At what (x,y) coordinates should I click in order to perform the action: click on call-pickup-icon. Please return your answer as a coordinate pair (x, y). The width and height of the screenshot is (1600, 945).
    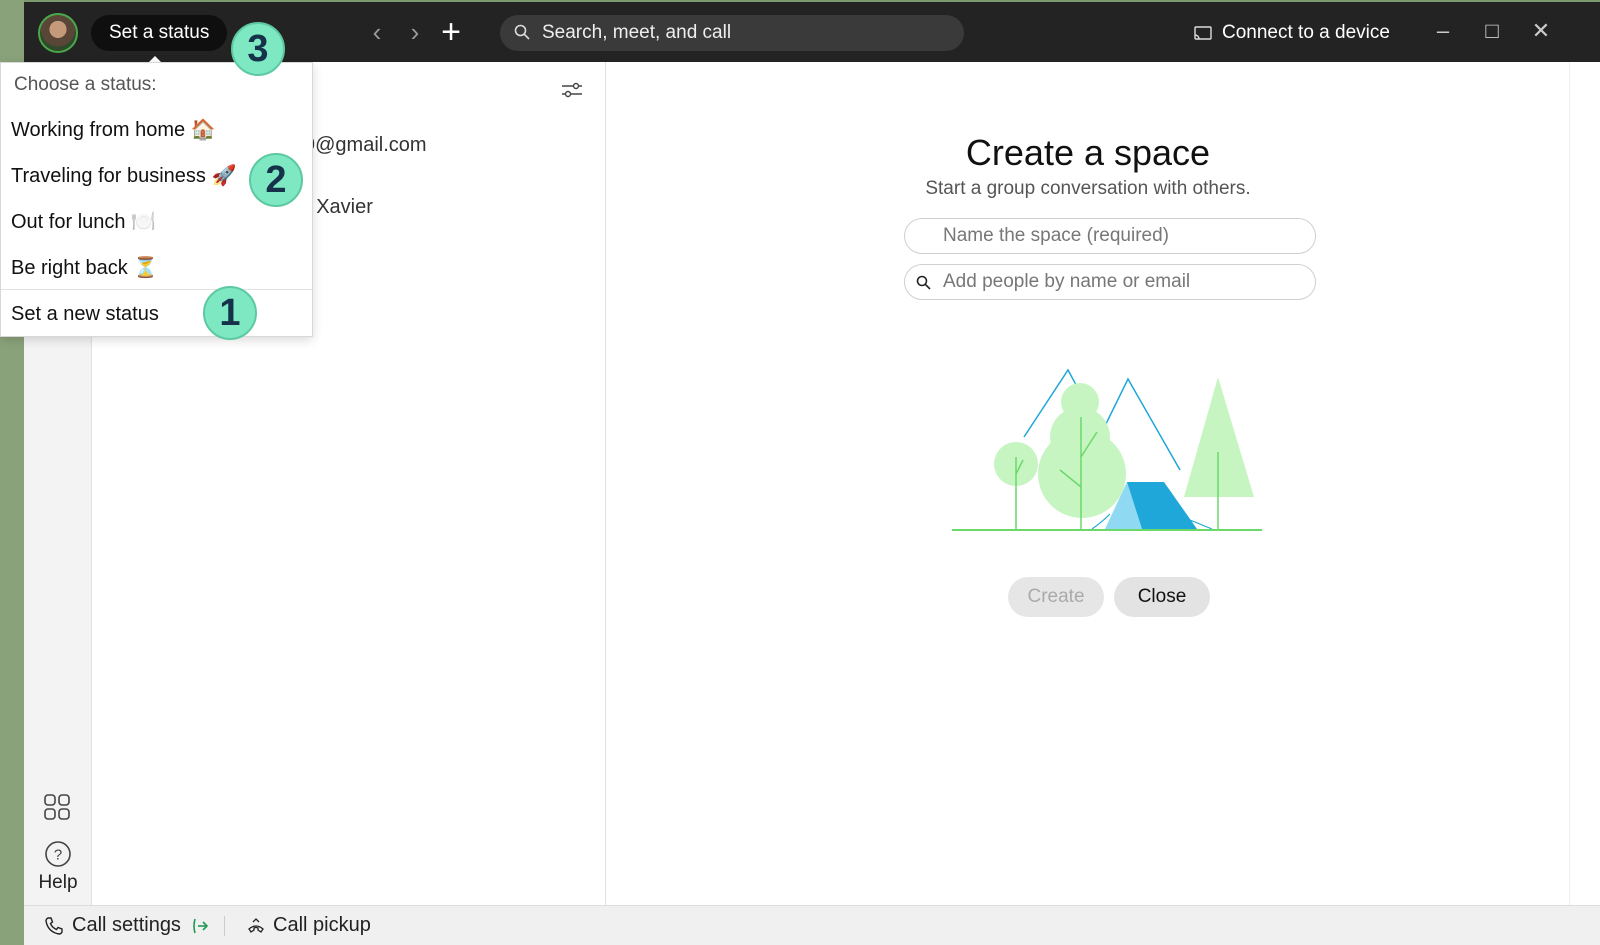
    Looking at the image, I should click on (256, 925).